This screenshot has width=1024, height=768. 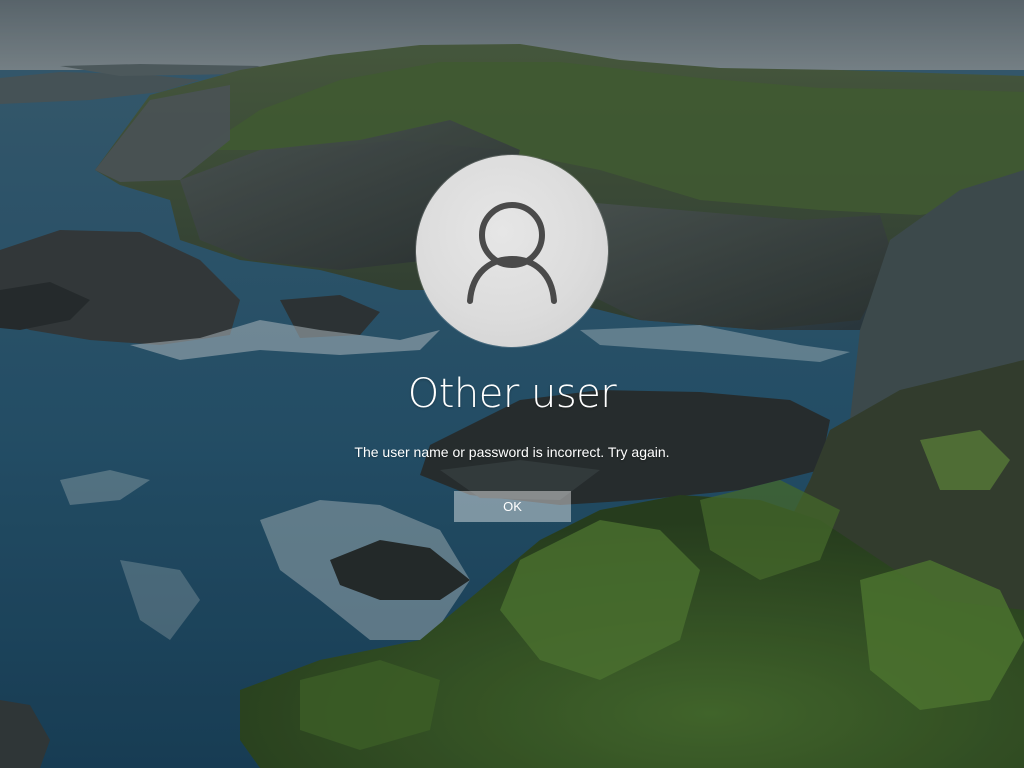 I want to click on user-silhouette-icon, so click(x=512, y=253).